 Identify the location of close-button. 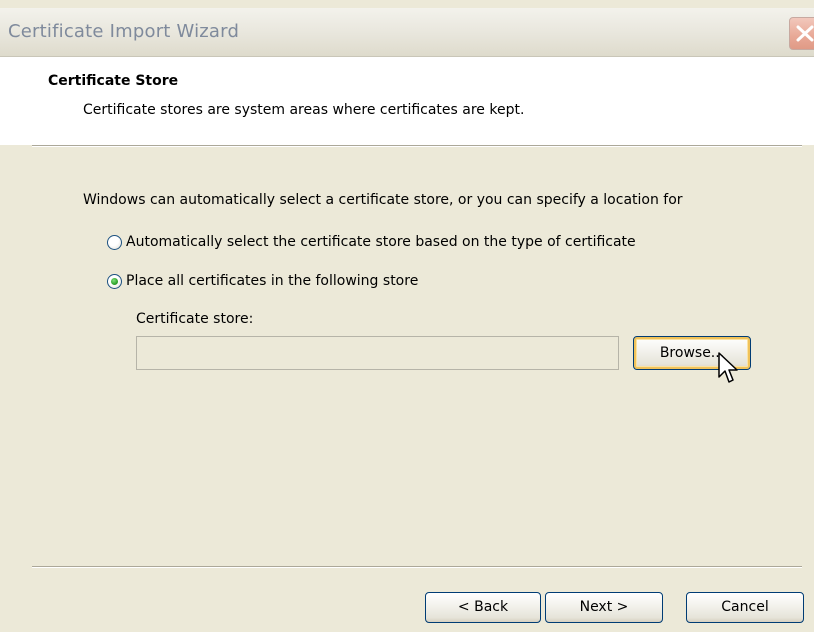
(801, 33).